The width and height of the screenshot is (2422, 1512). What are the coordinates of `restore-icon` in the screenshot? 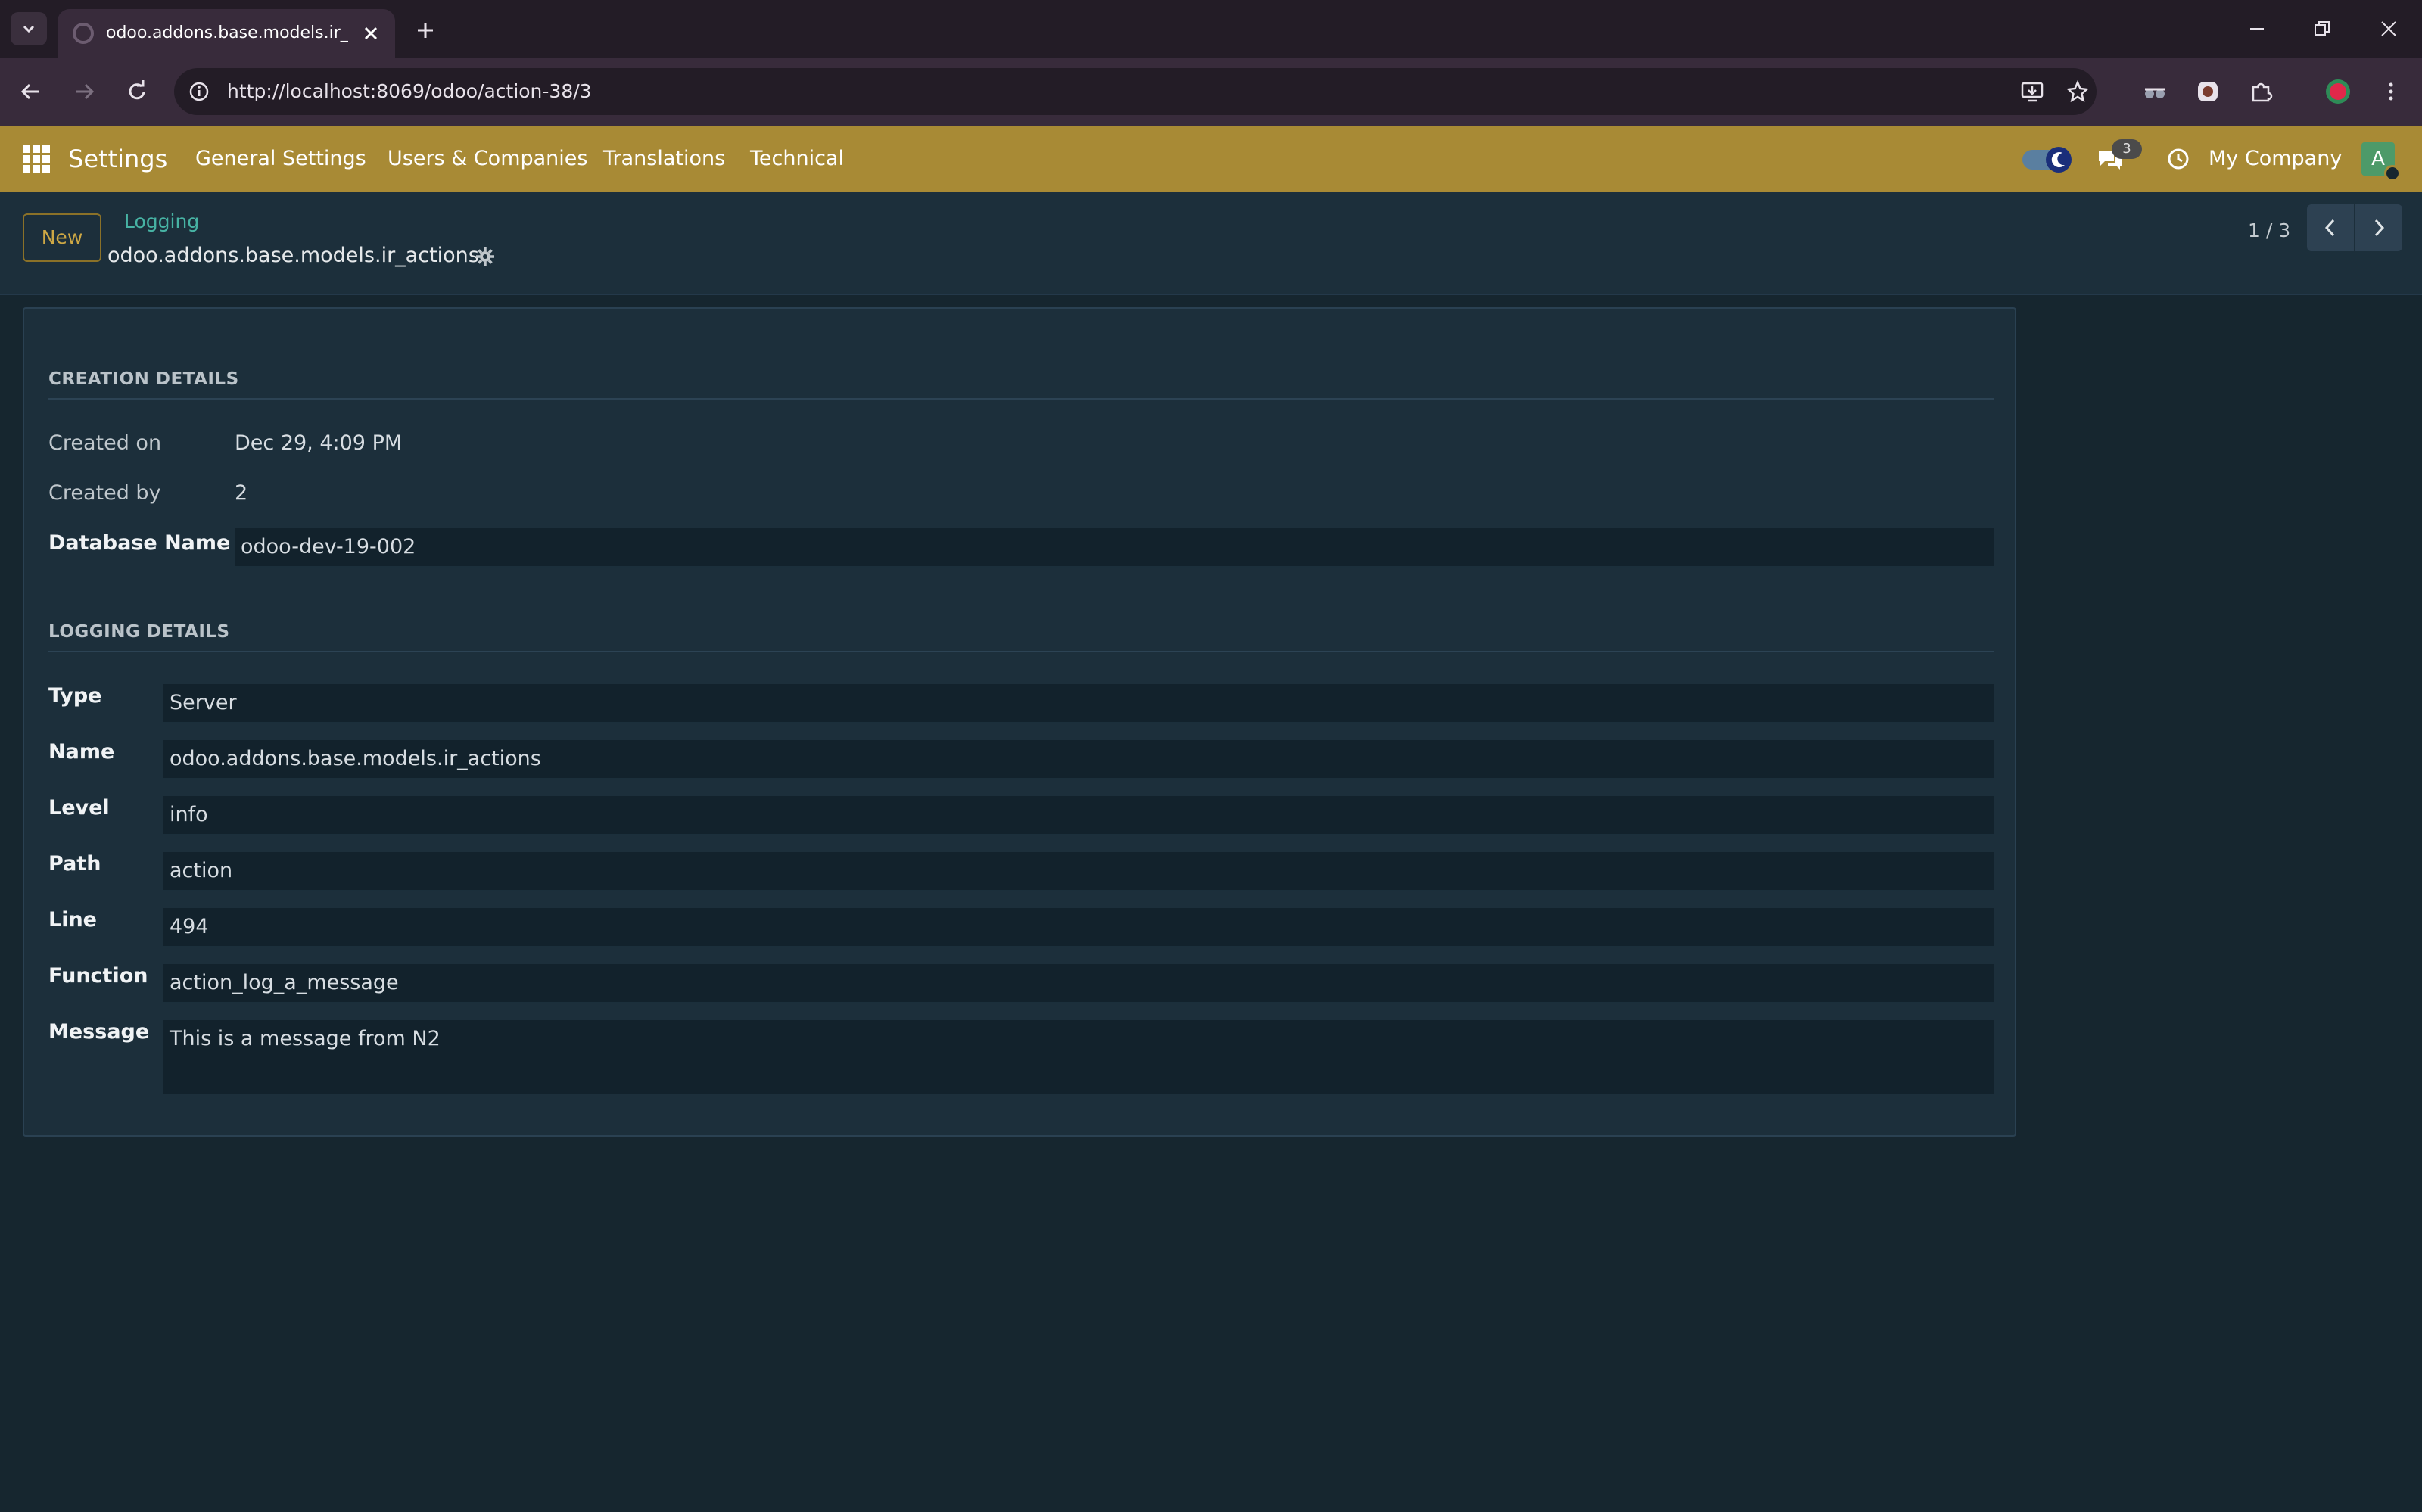 It's located at (2322, 28).